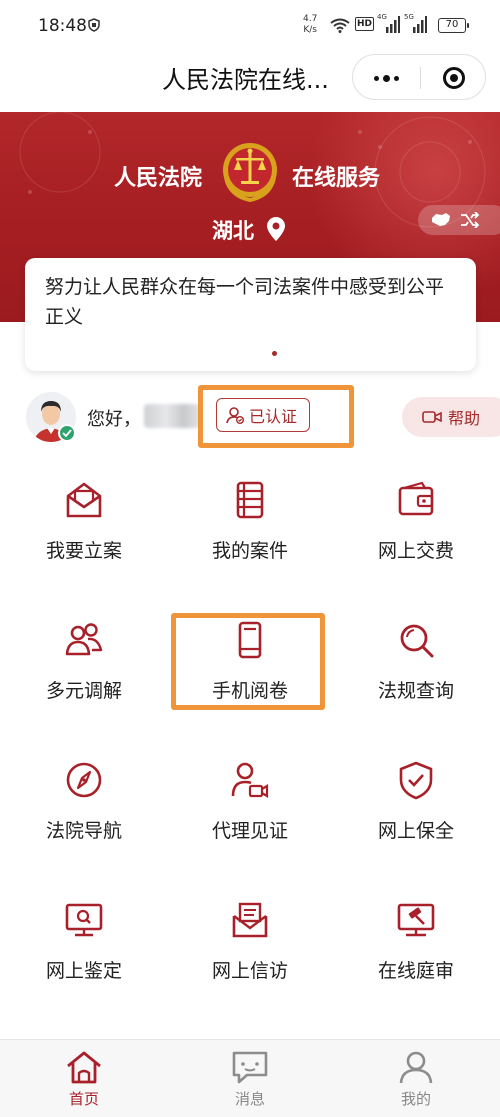 This screenshot has height=1117, width=500. I want to click on service-online-trial: 在线庭审, so click(416, 955).